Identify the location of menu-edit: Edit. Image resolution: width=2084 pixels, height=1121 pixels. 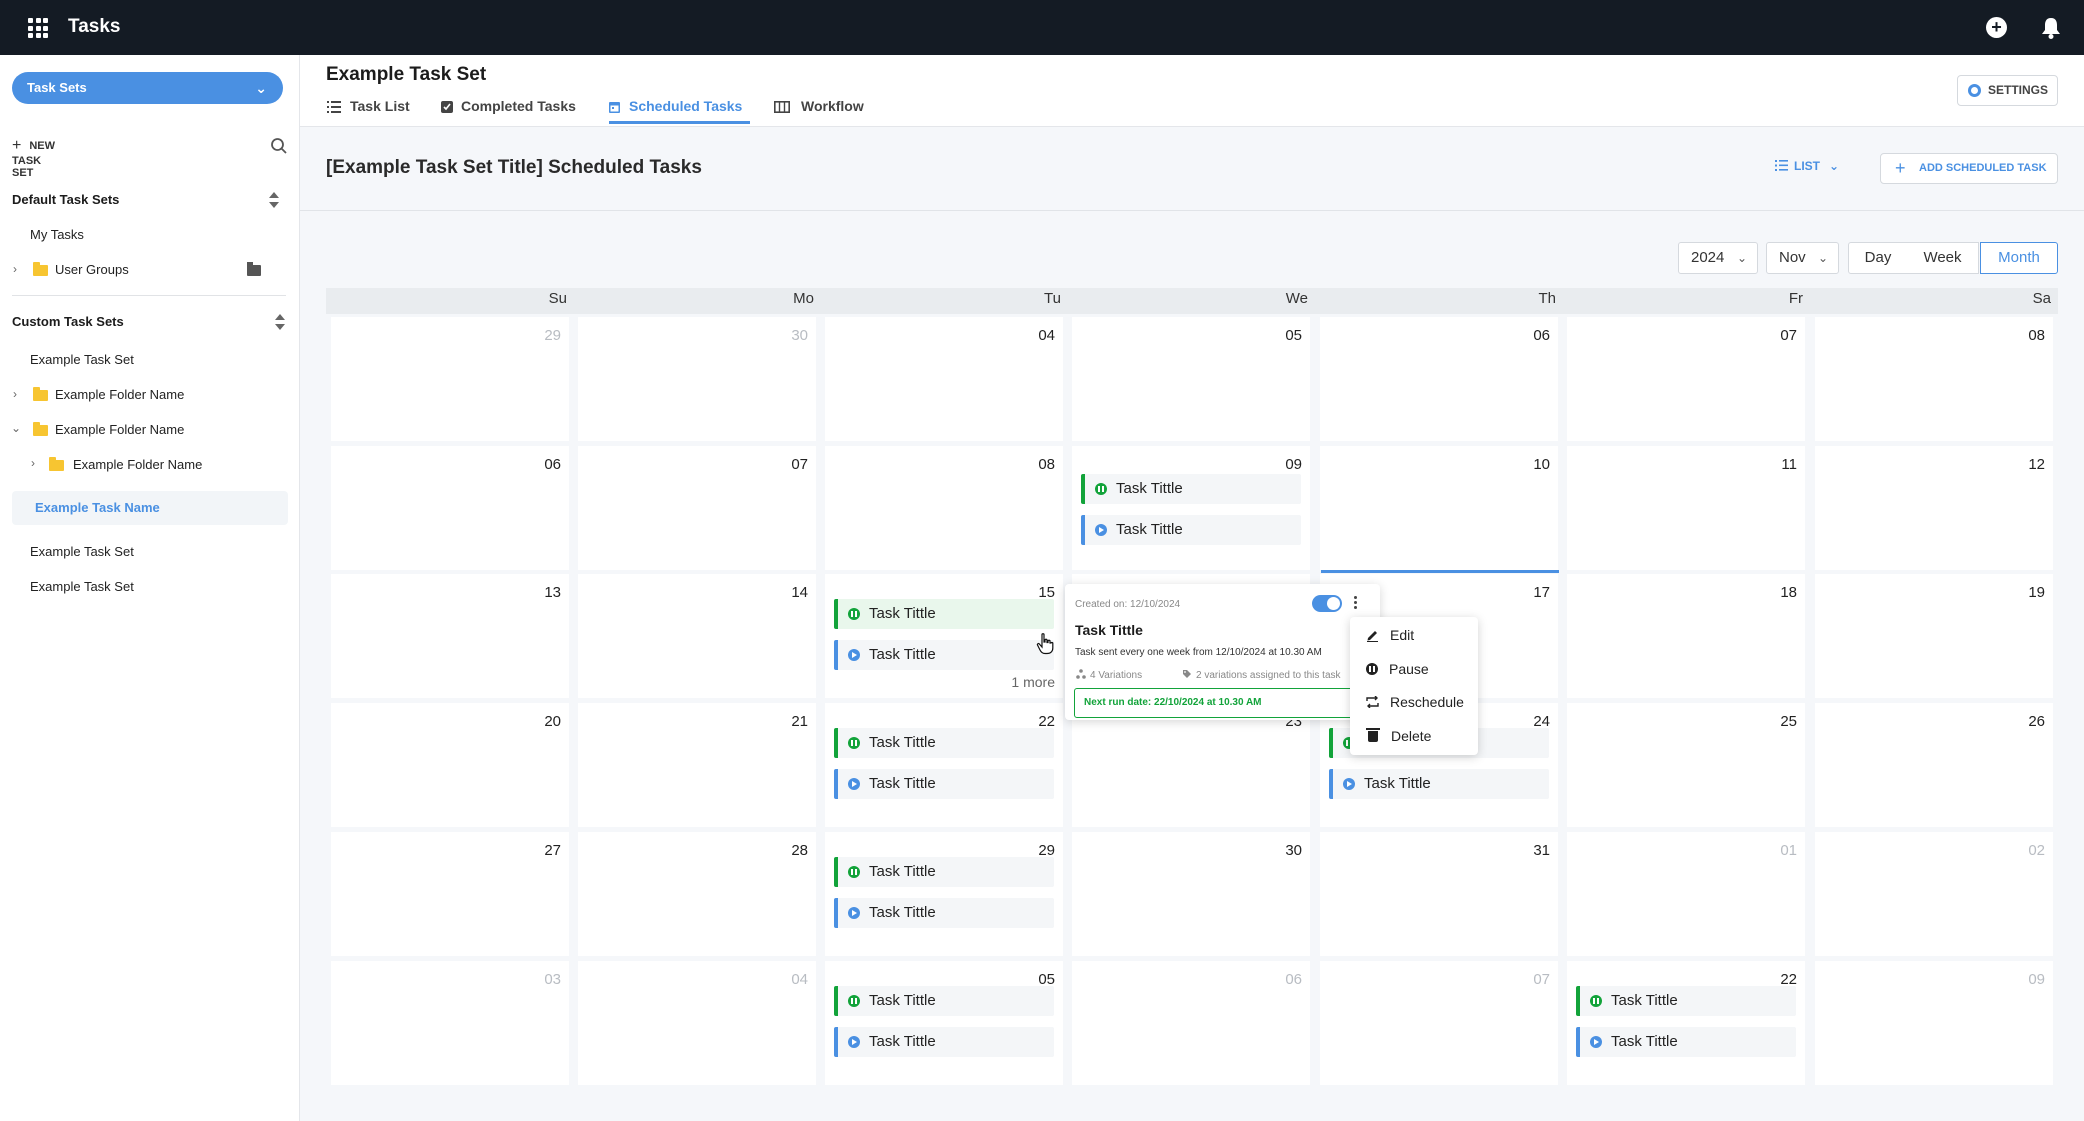
(1390, 635).